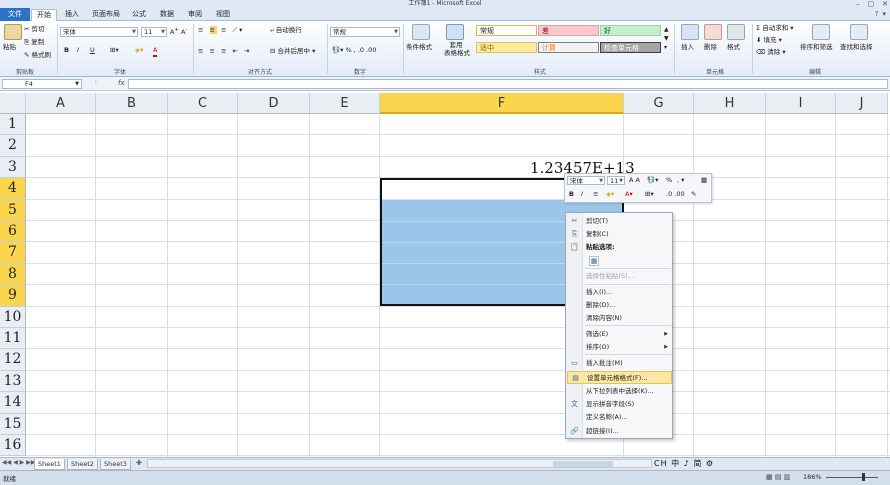  What do you see at coordinates (713, 32) in the screenshot?
I see `delete-cells-icon` at bounding box center [713, 32].